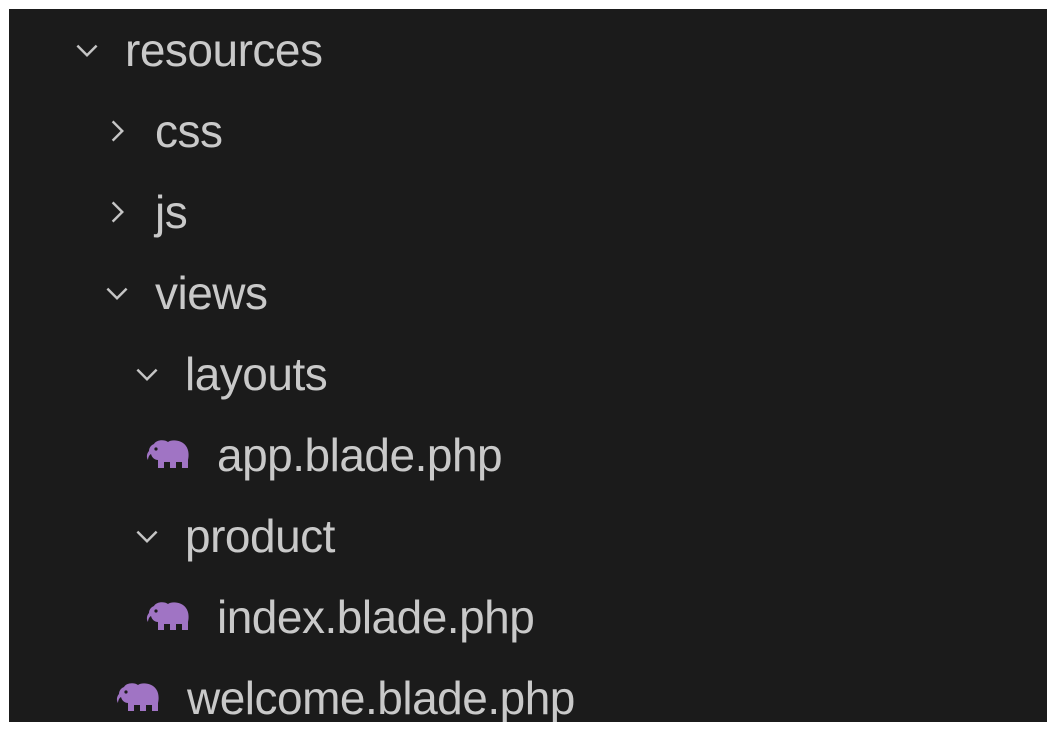 This screenshot has height=731, width=1047. I want to click on tree-item-js-folder: js, so click(528, 211).